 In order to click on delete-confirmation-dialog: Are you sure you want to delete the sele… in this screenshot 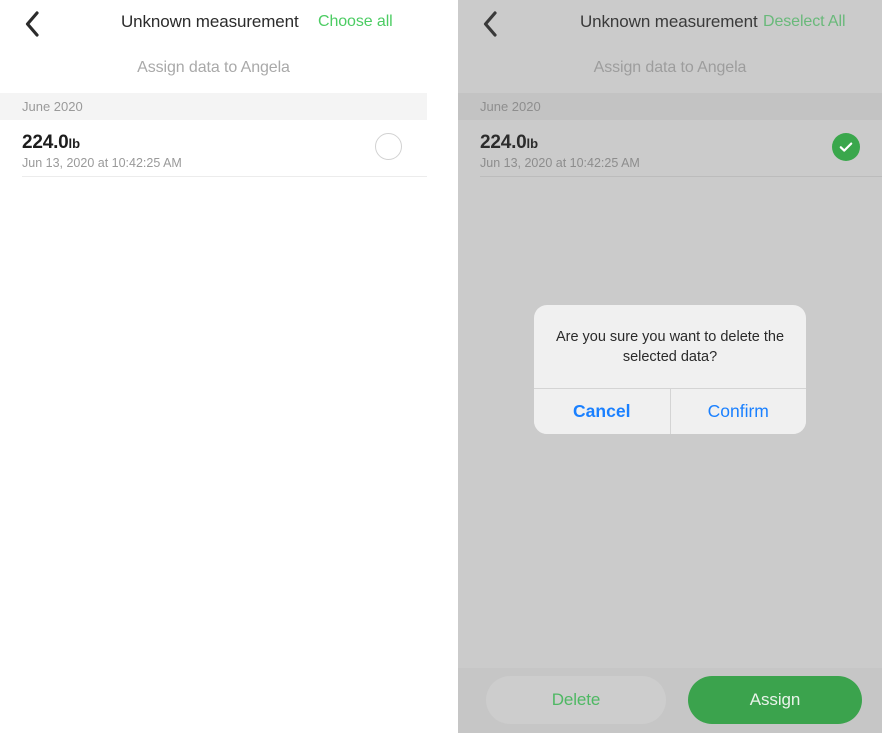, I will do `click(670, 369)`.